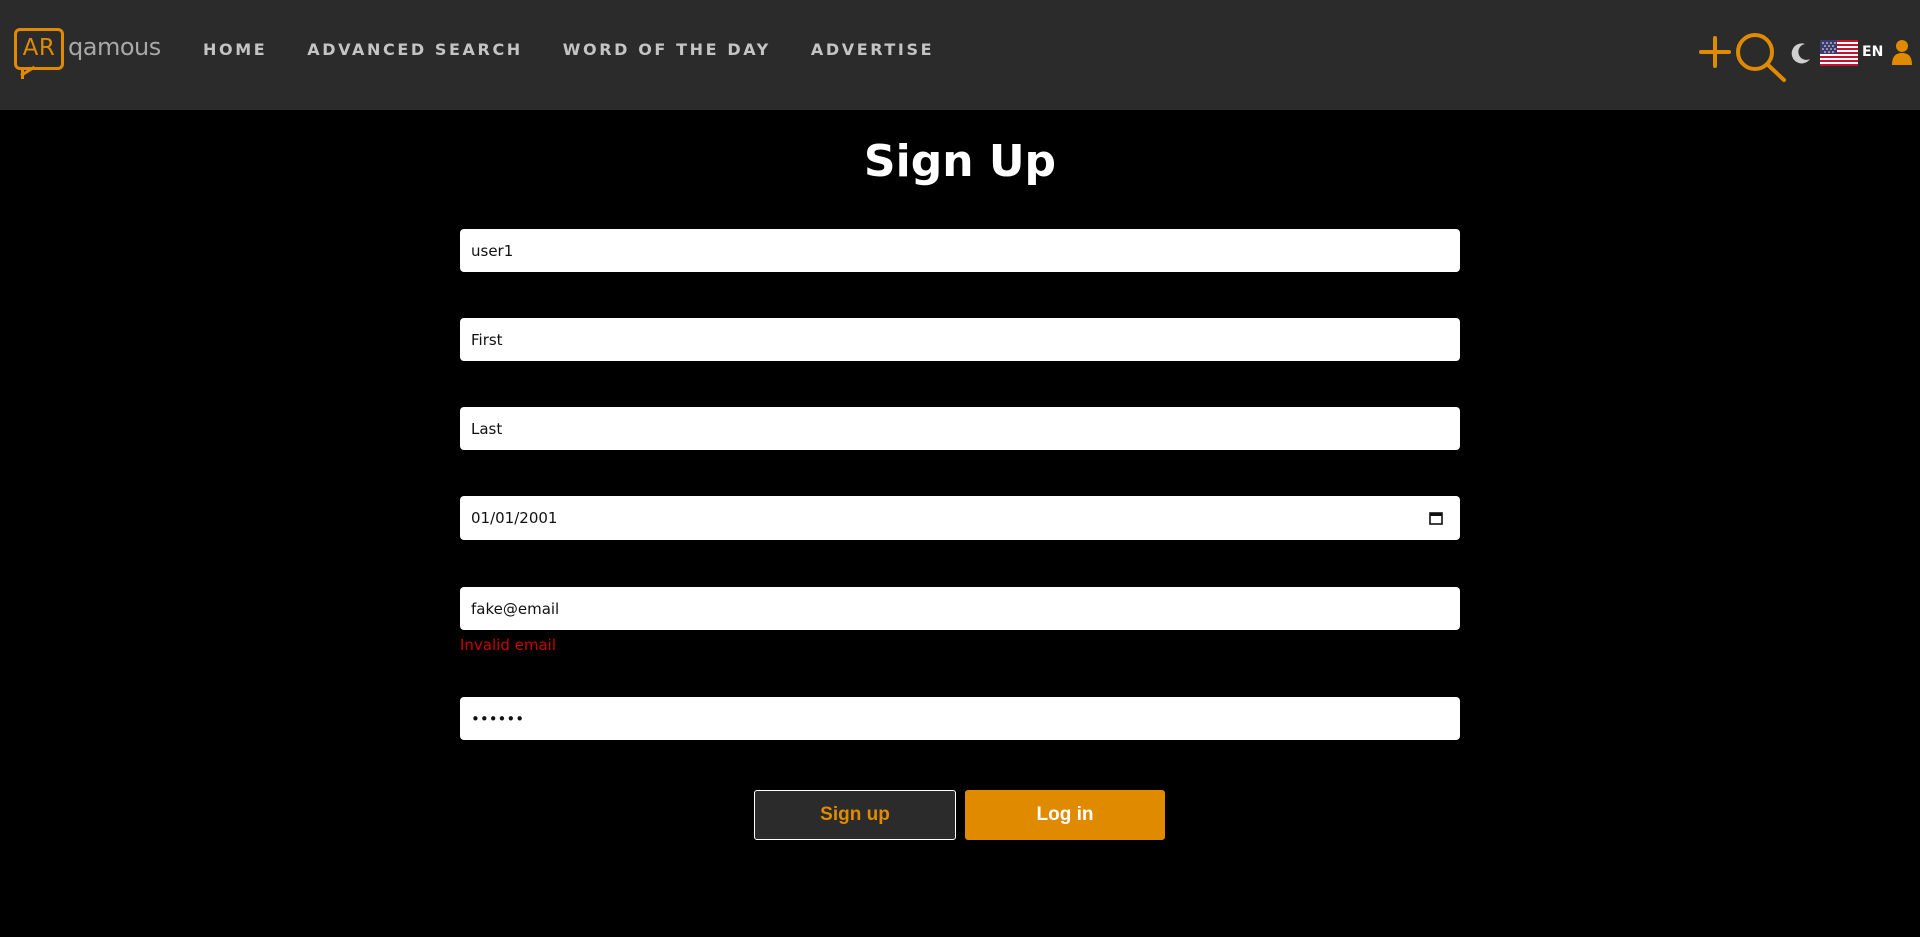 This screenshot has width=1920, height=937. What do you see at coordinates (872, 49) in the screenshot?
I see `nav-item-advertise: ADVERTISE` at bounding box center [872, 49].